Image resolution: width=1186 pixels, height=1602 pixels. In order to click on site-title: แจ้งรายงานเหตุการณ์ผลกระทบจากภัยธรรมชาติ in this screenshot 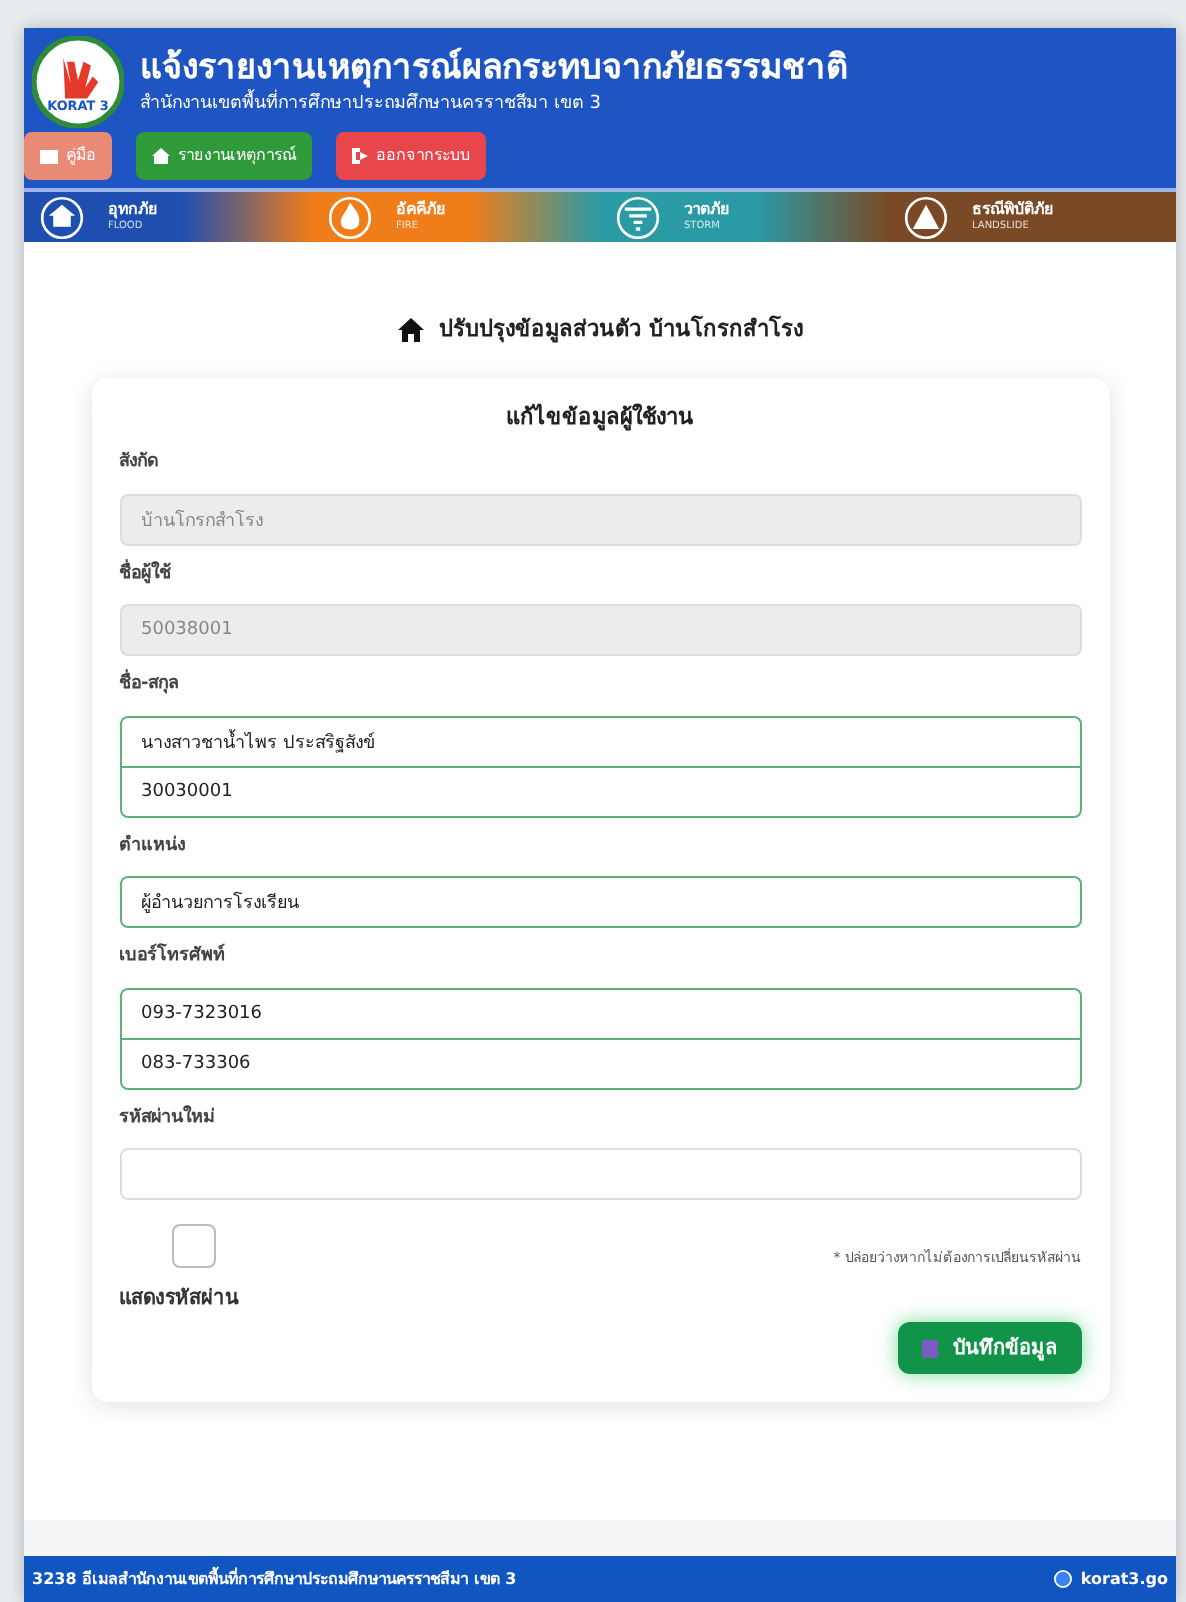, I will do `click(494, 67)`.